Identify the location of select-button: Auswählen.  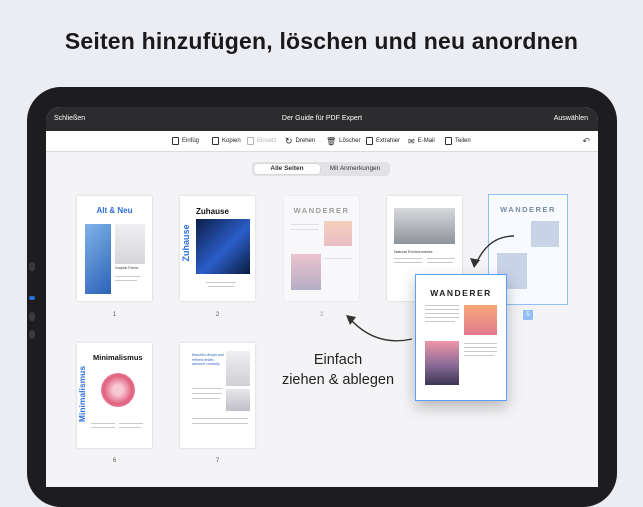
(571, 118).